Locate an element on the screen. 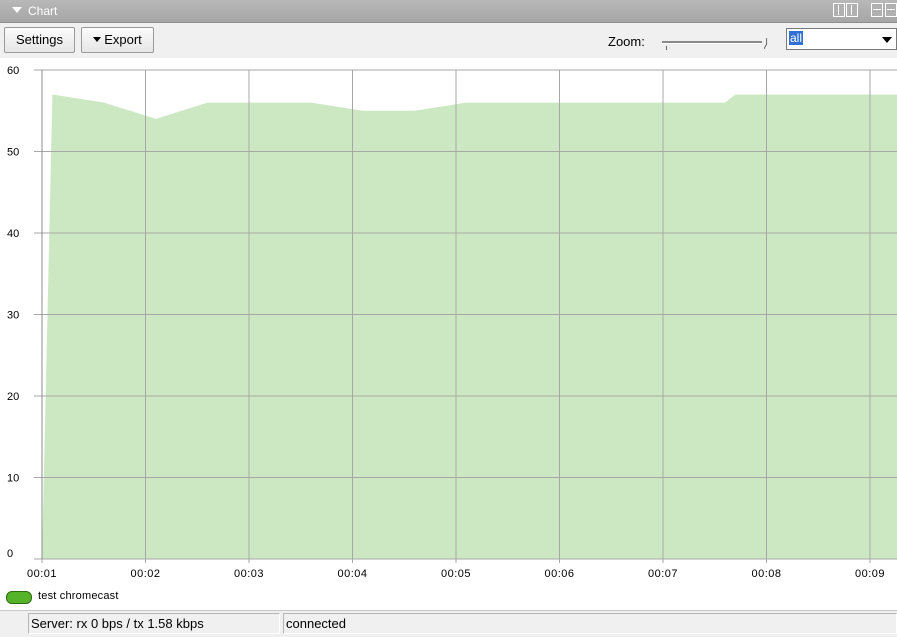 This screenshot has height=637, width=897. y-tick-label: 40 is located at coordinates (13, 234).